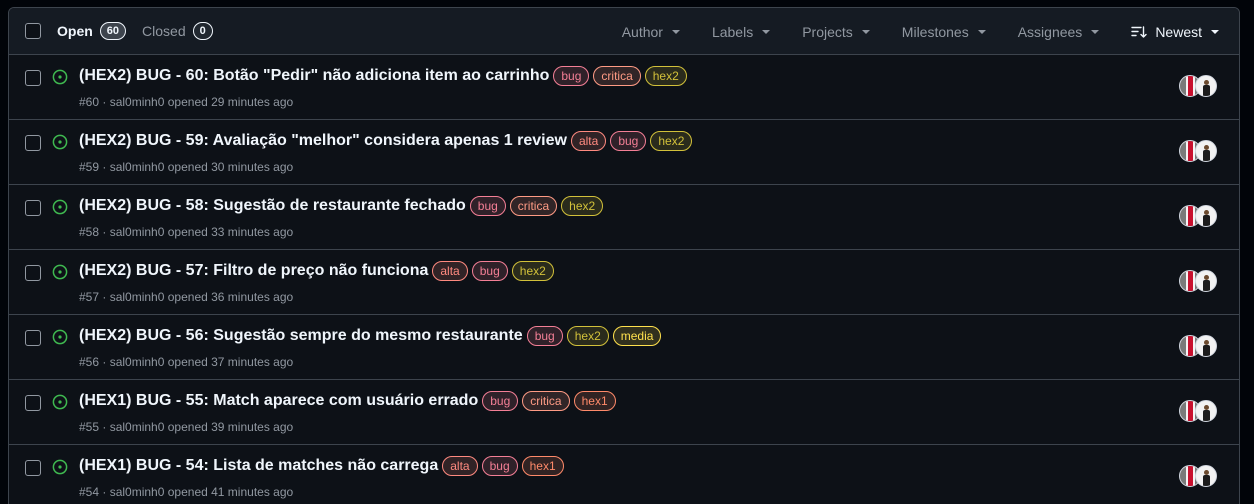 The image size is (1254, 504). I want to click on issue-number: #60, so click(89, 102).